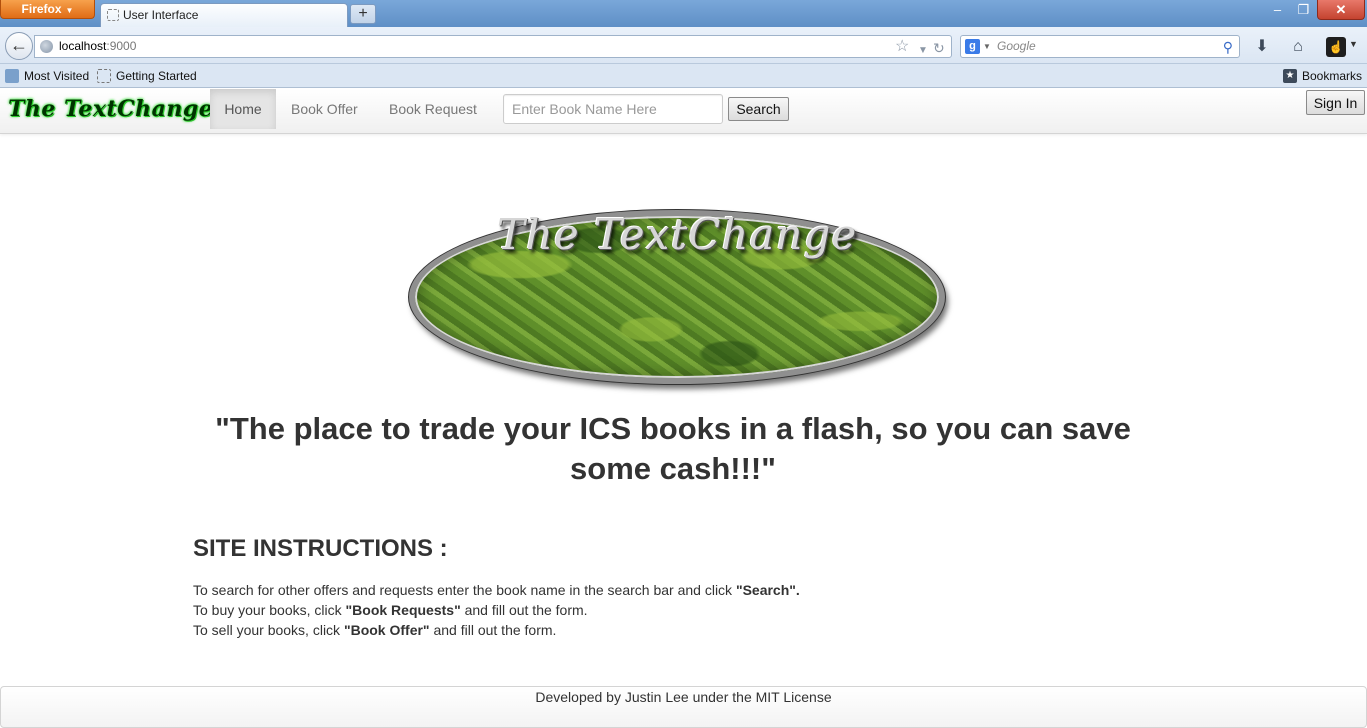 The height and width of the screenshot is (728, 1367). I want to click on search-button: Search, so click(758, 109).